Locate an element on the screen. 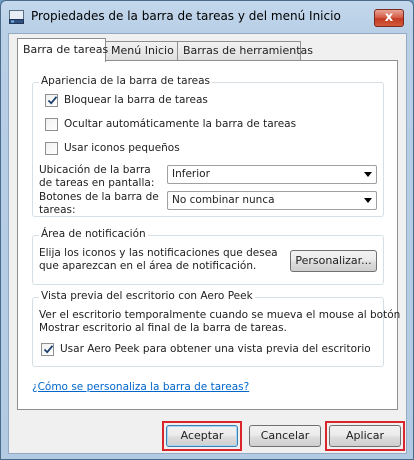  close-icon: x is located at coordinates (389, 17).